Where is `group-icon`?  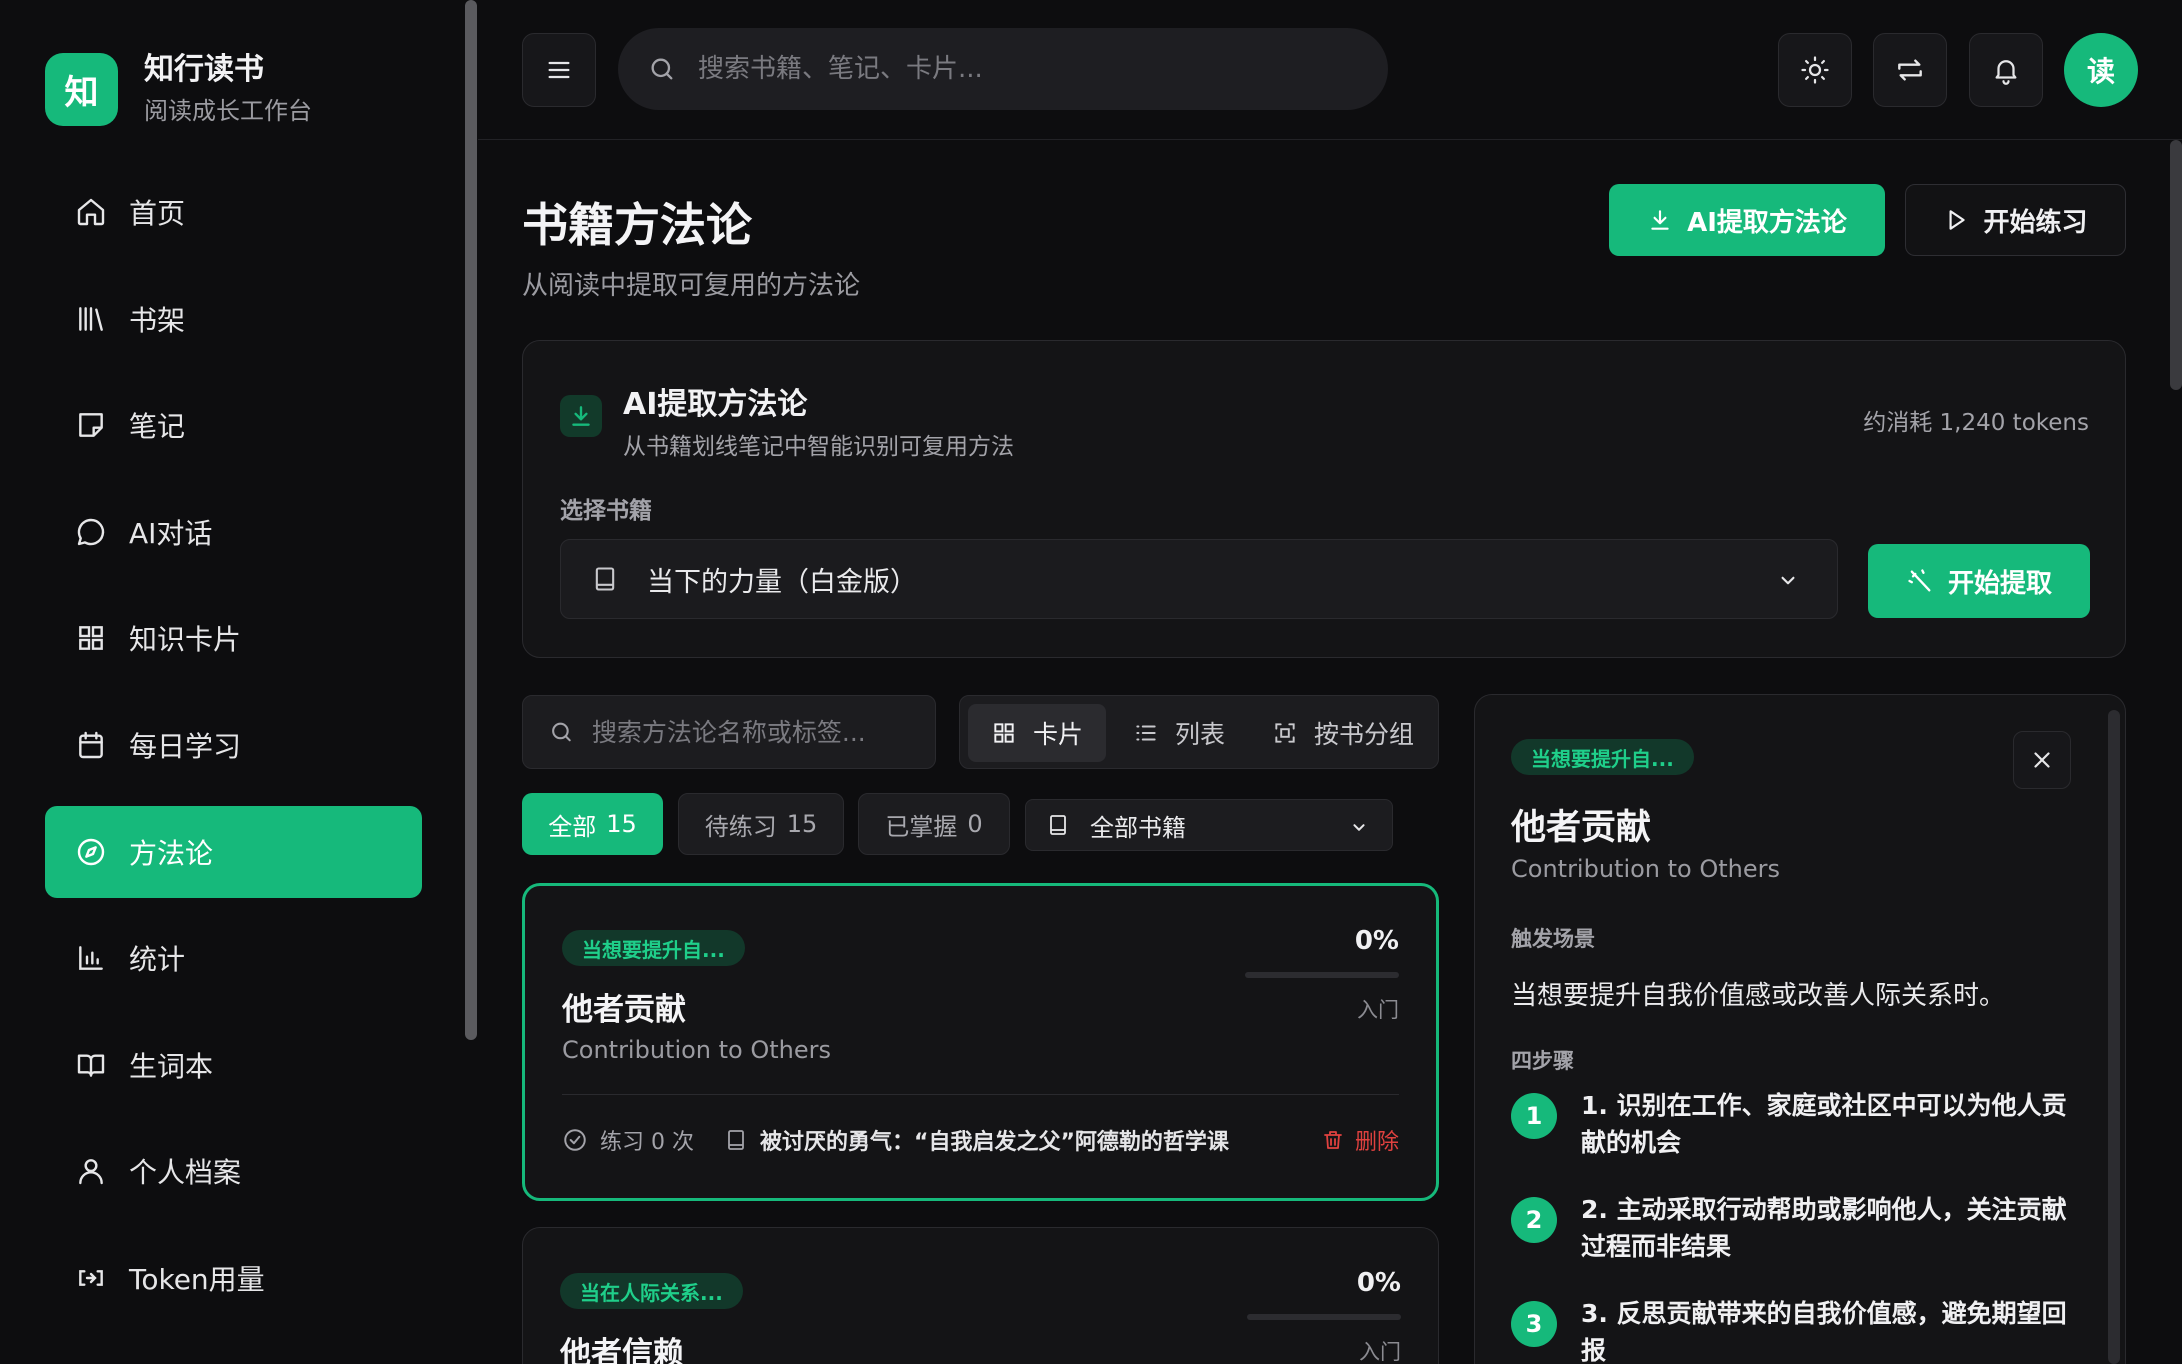
group-icon is located at coordinates (1285, 733).